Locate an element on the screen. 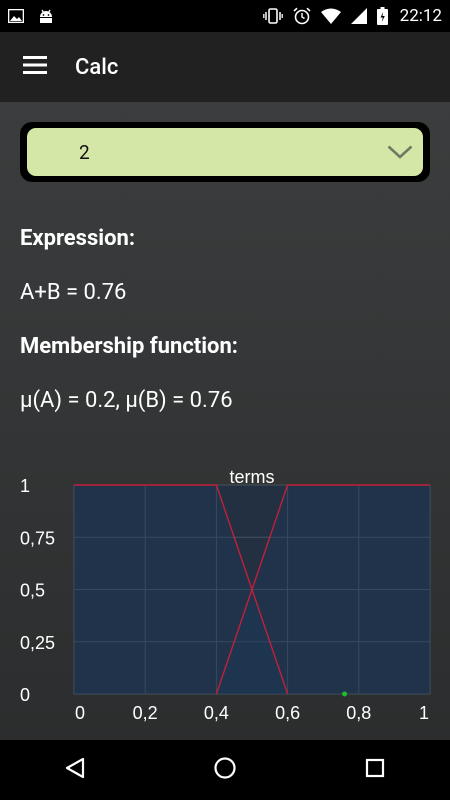 The height and width of the screenshot is (800, 450). battery-icon is located at coordinates (382, 16).